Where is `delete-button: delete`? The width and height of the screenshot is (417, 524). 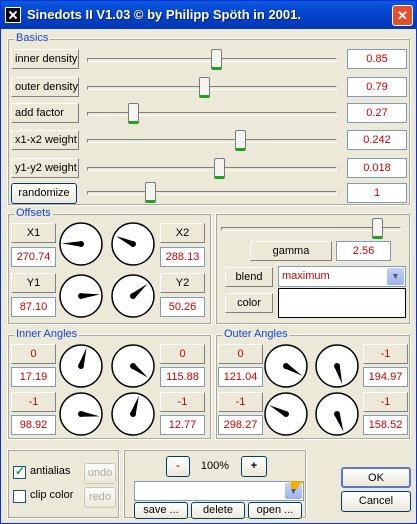 delete-button: delete is located at coordinates (218, 510).